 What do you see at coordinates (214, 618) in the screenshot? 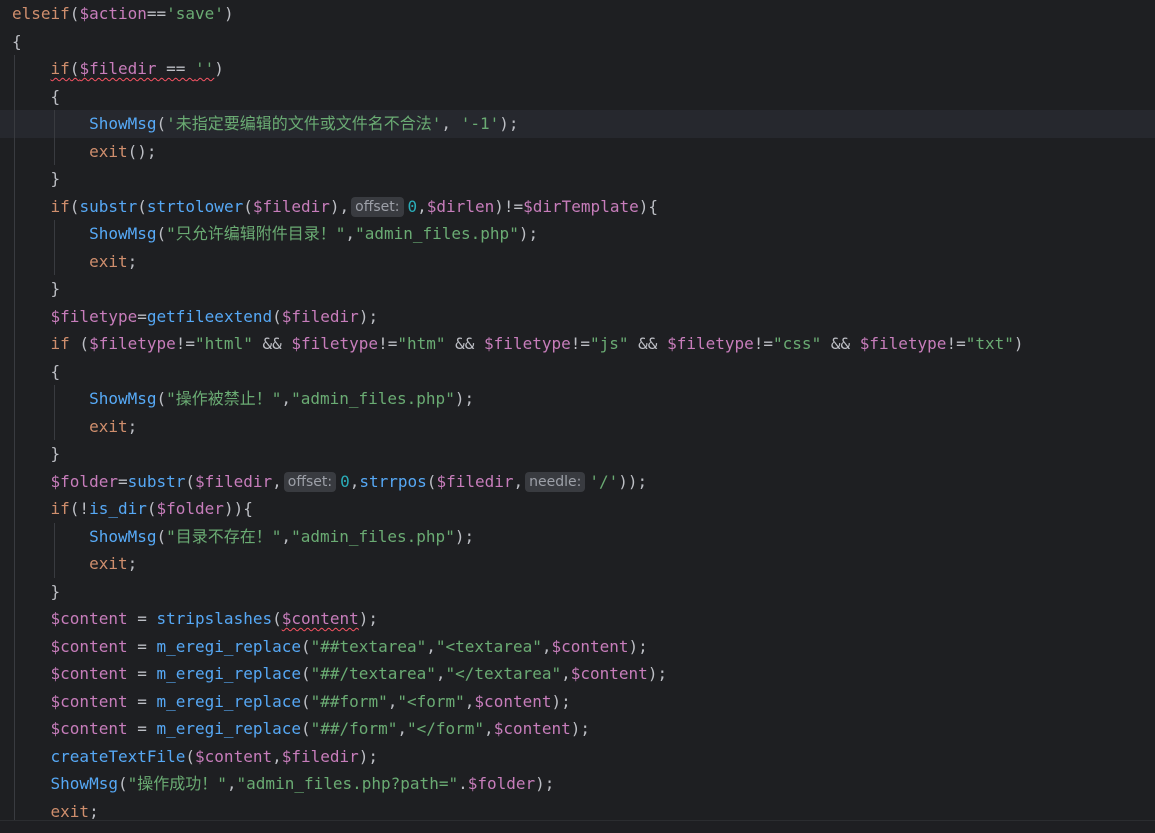
I see `code-token: stripslashes` at bounding box center [214, 618].